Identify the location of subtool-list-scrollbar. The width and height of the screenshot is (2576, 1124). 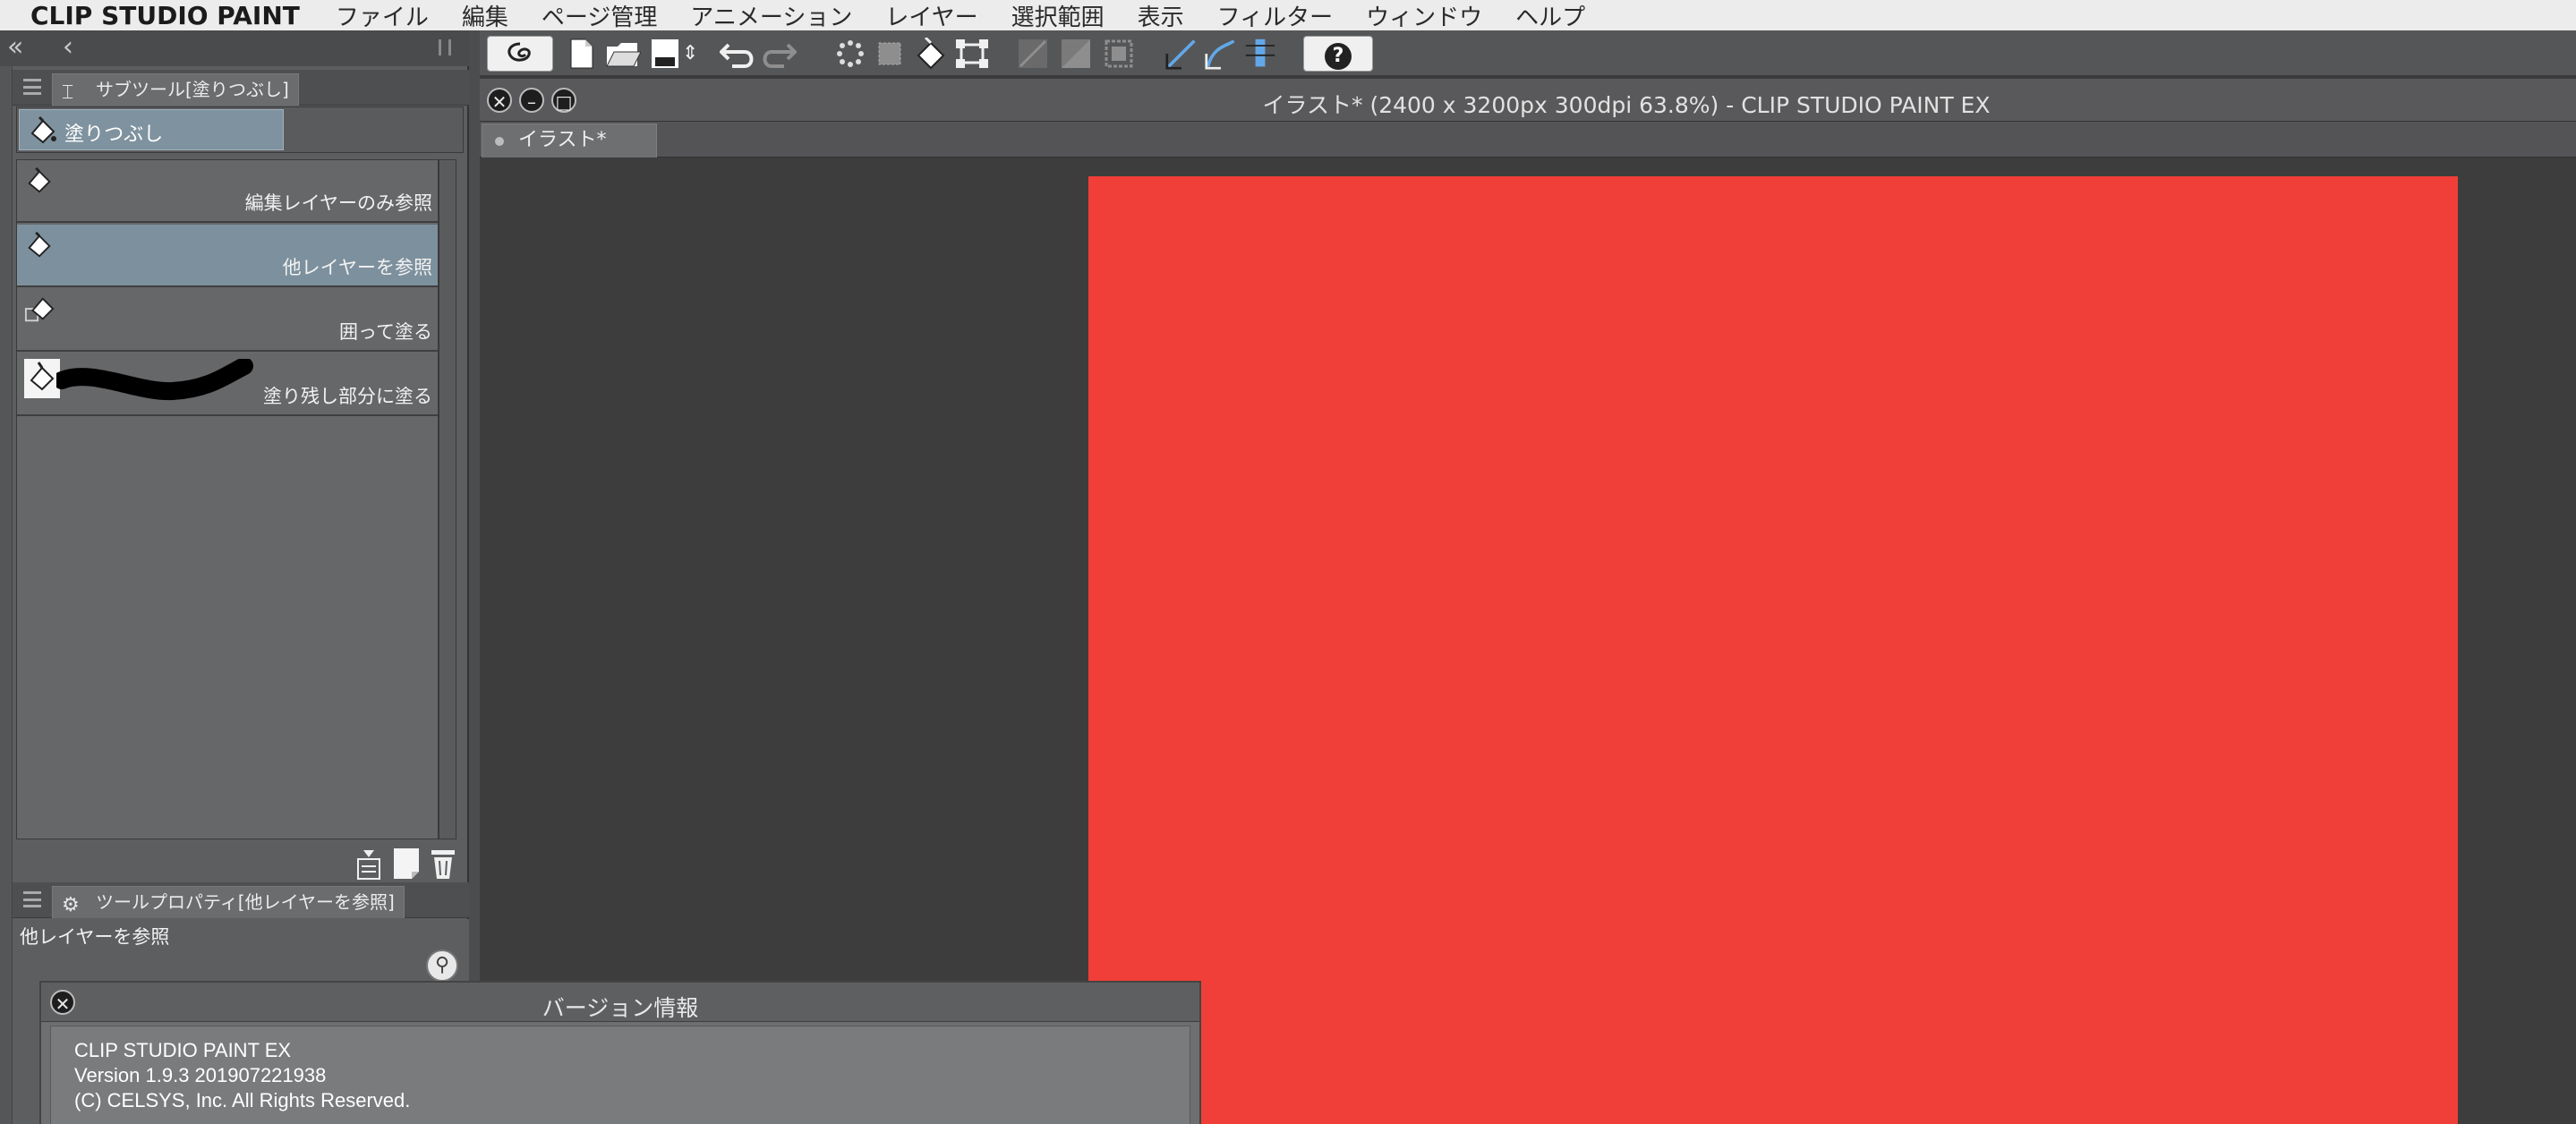
(447, 499).